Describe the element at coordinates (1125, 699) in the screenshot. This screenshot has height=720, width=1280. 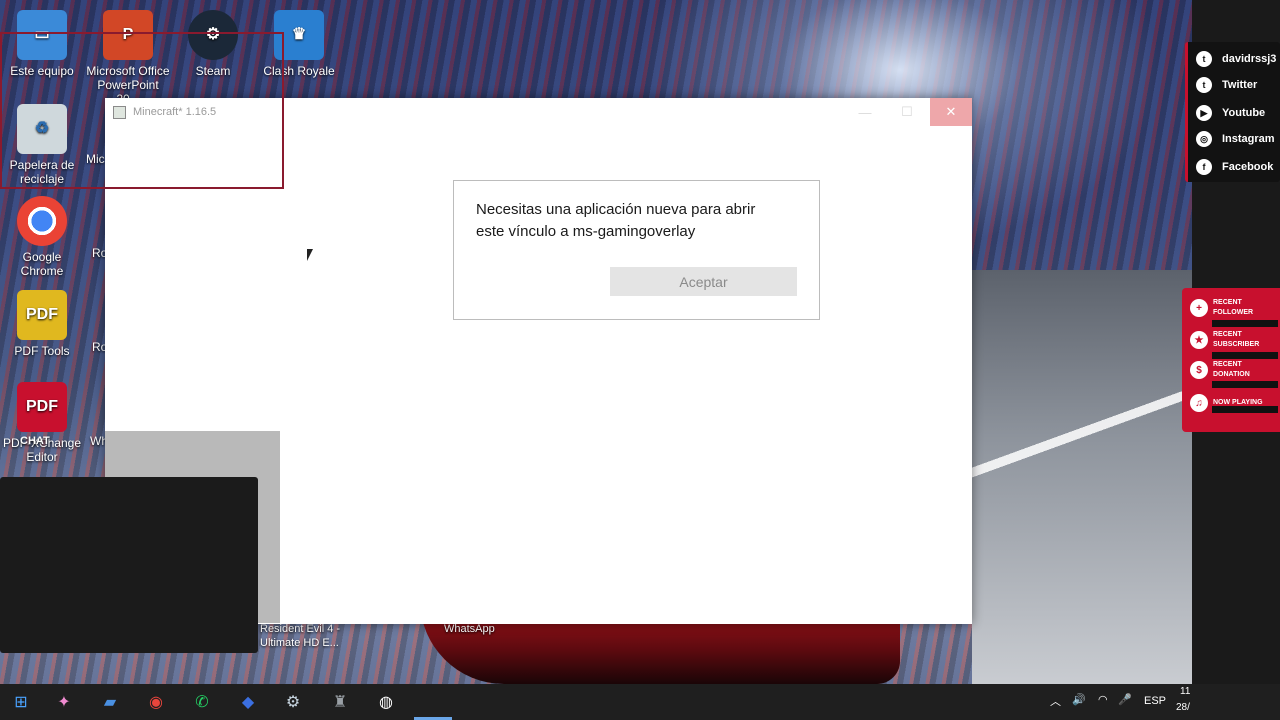
I see `microphone-icon: 🎤` at that location.